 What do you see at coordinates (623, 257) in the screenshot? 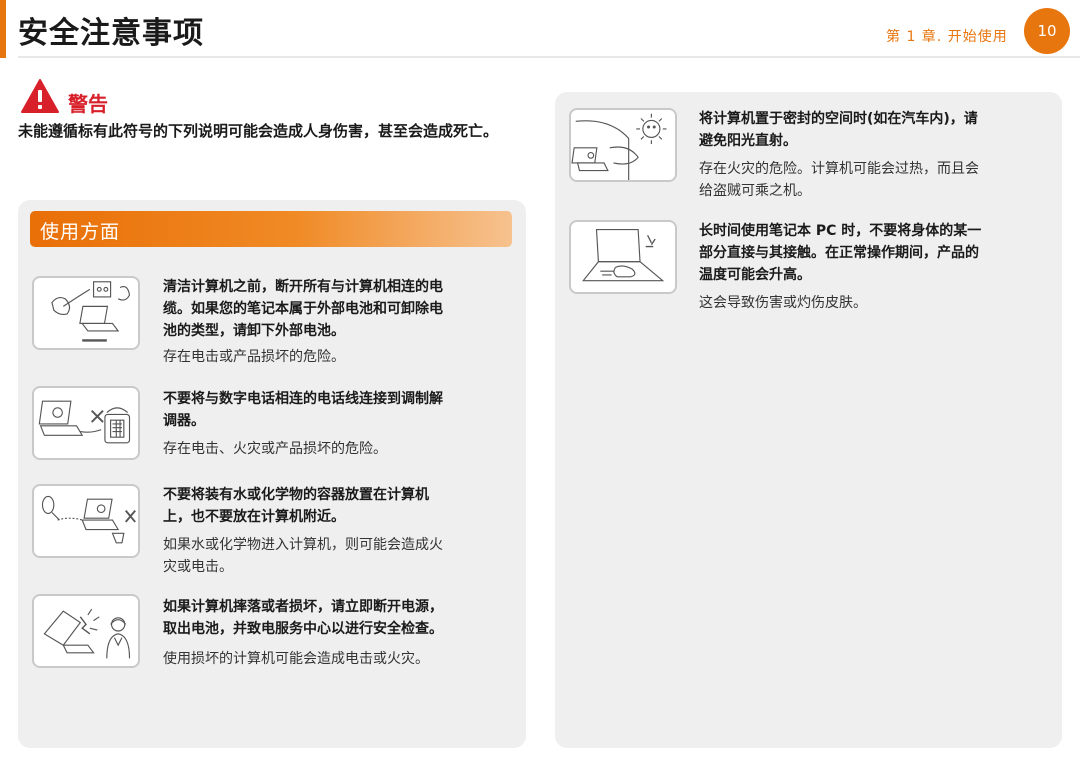
I see `hot-laptop-icon` at bounding box center [623, 257].